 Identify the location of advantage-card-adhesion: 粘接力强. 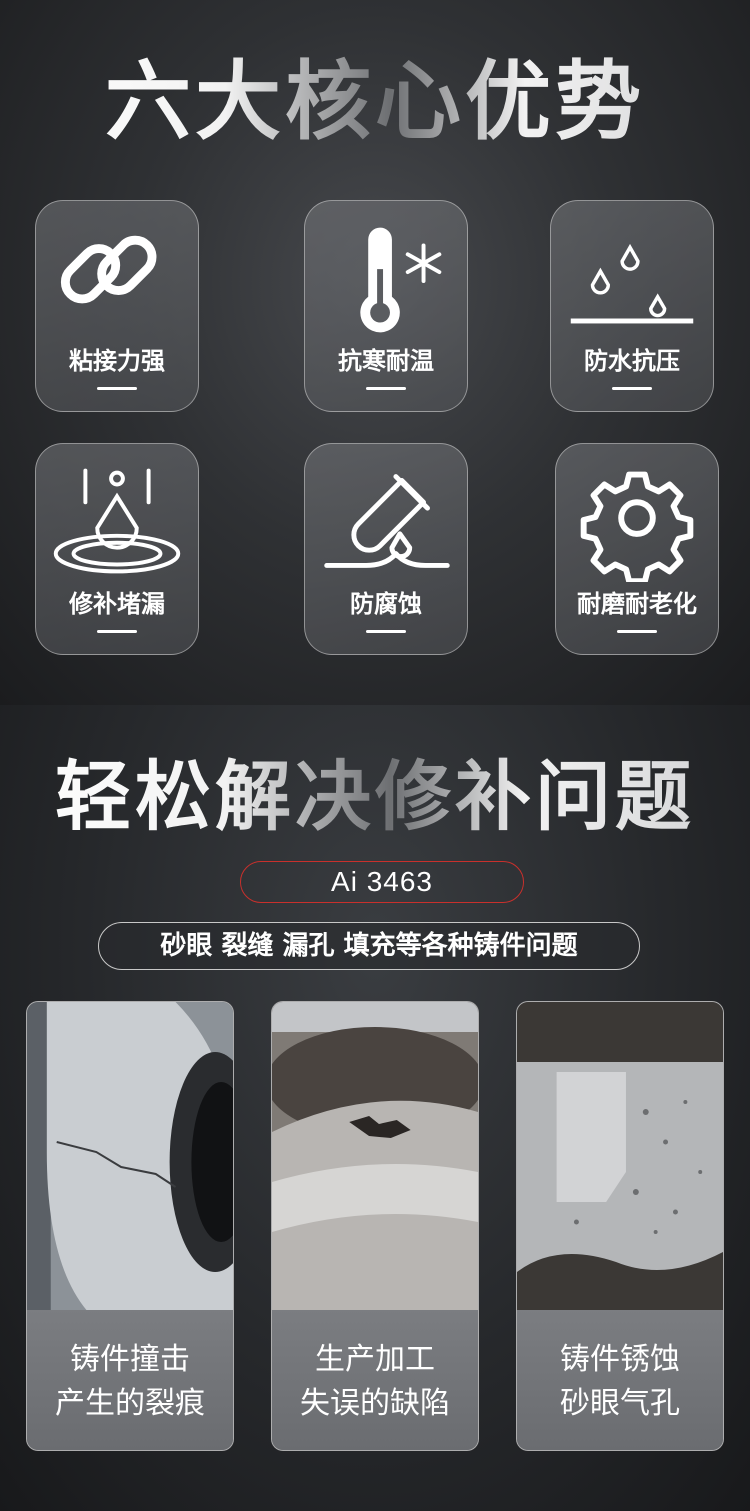
(117, 306).